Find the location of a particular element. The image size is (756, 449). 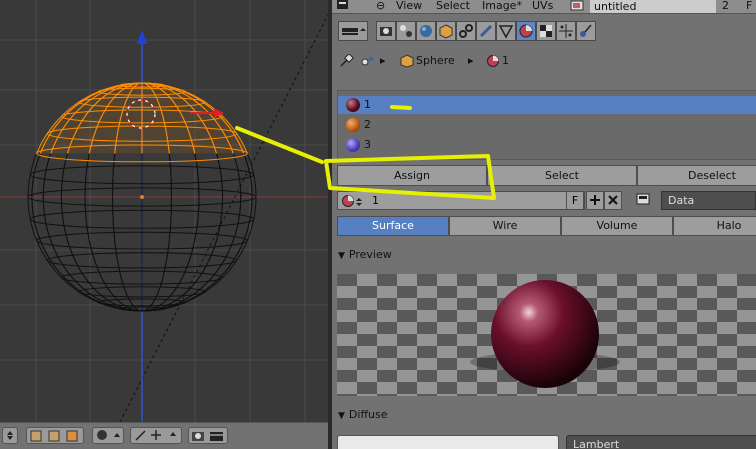

physics-tab-icon is located at coordinates (586, 31).